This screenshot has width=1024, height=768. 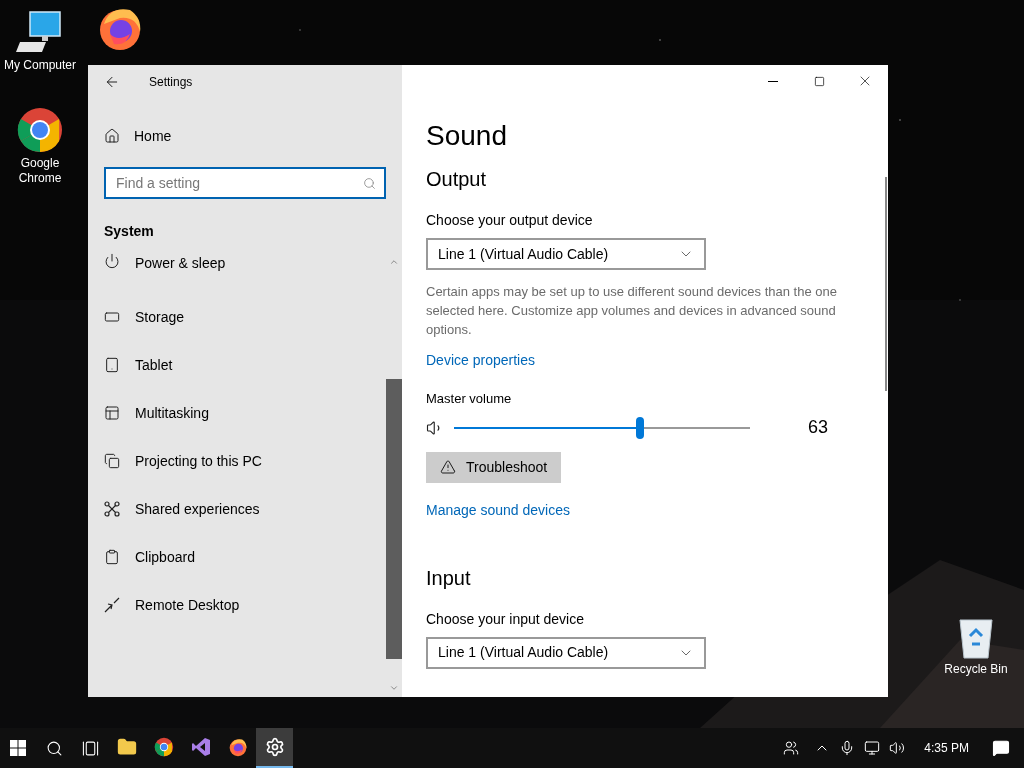 What do you see at coordinates (819, 81) in the screenshot?
I see `maximize-icon` at bounding box center [819, 81].